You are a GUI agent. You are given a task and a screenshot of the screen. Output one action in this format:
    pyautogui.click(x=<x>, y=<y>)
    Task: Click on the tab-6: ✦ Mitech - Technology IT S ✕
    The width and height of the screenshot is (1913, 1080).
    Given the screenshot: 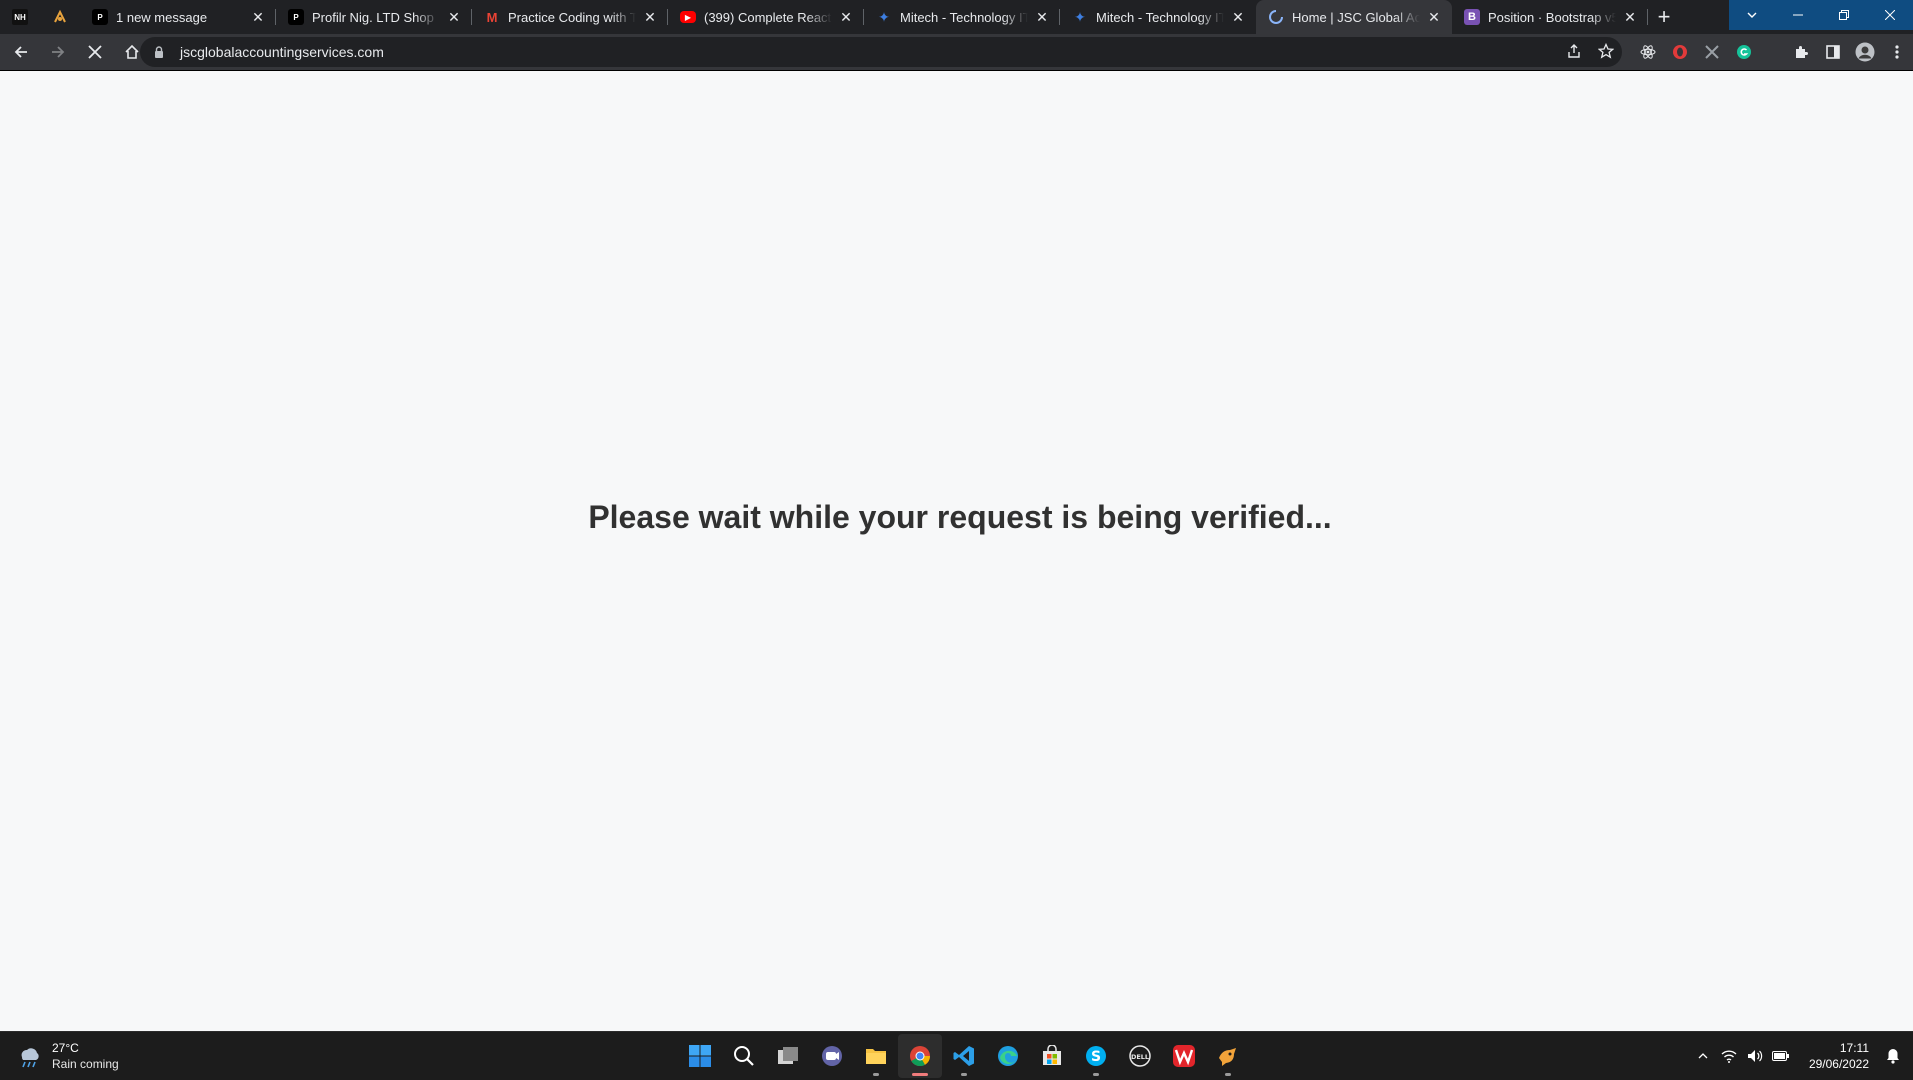 What is the action you would take?
    pyautogui.click(x=1158, y=17)
    